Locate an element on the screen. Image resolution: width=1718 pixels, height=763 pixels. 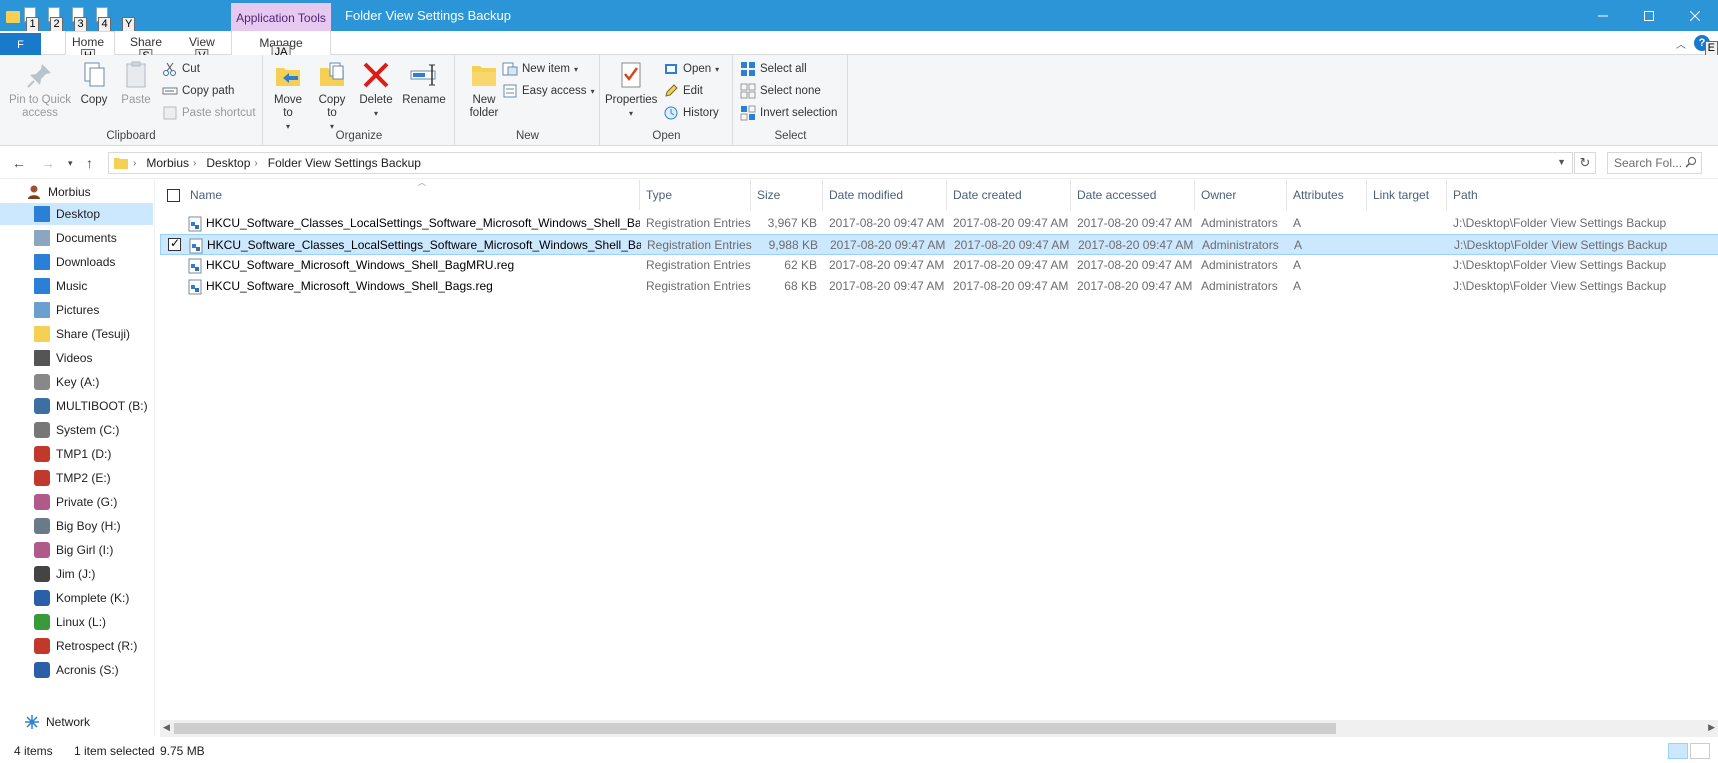
nav-item-label: Network is located at coordinates (68, 722).